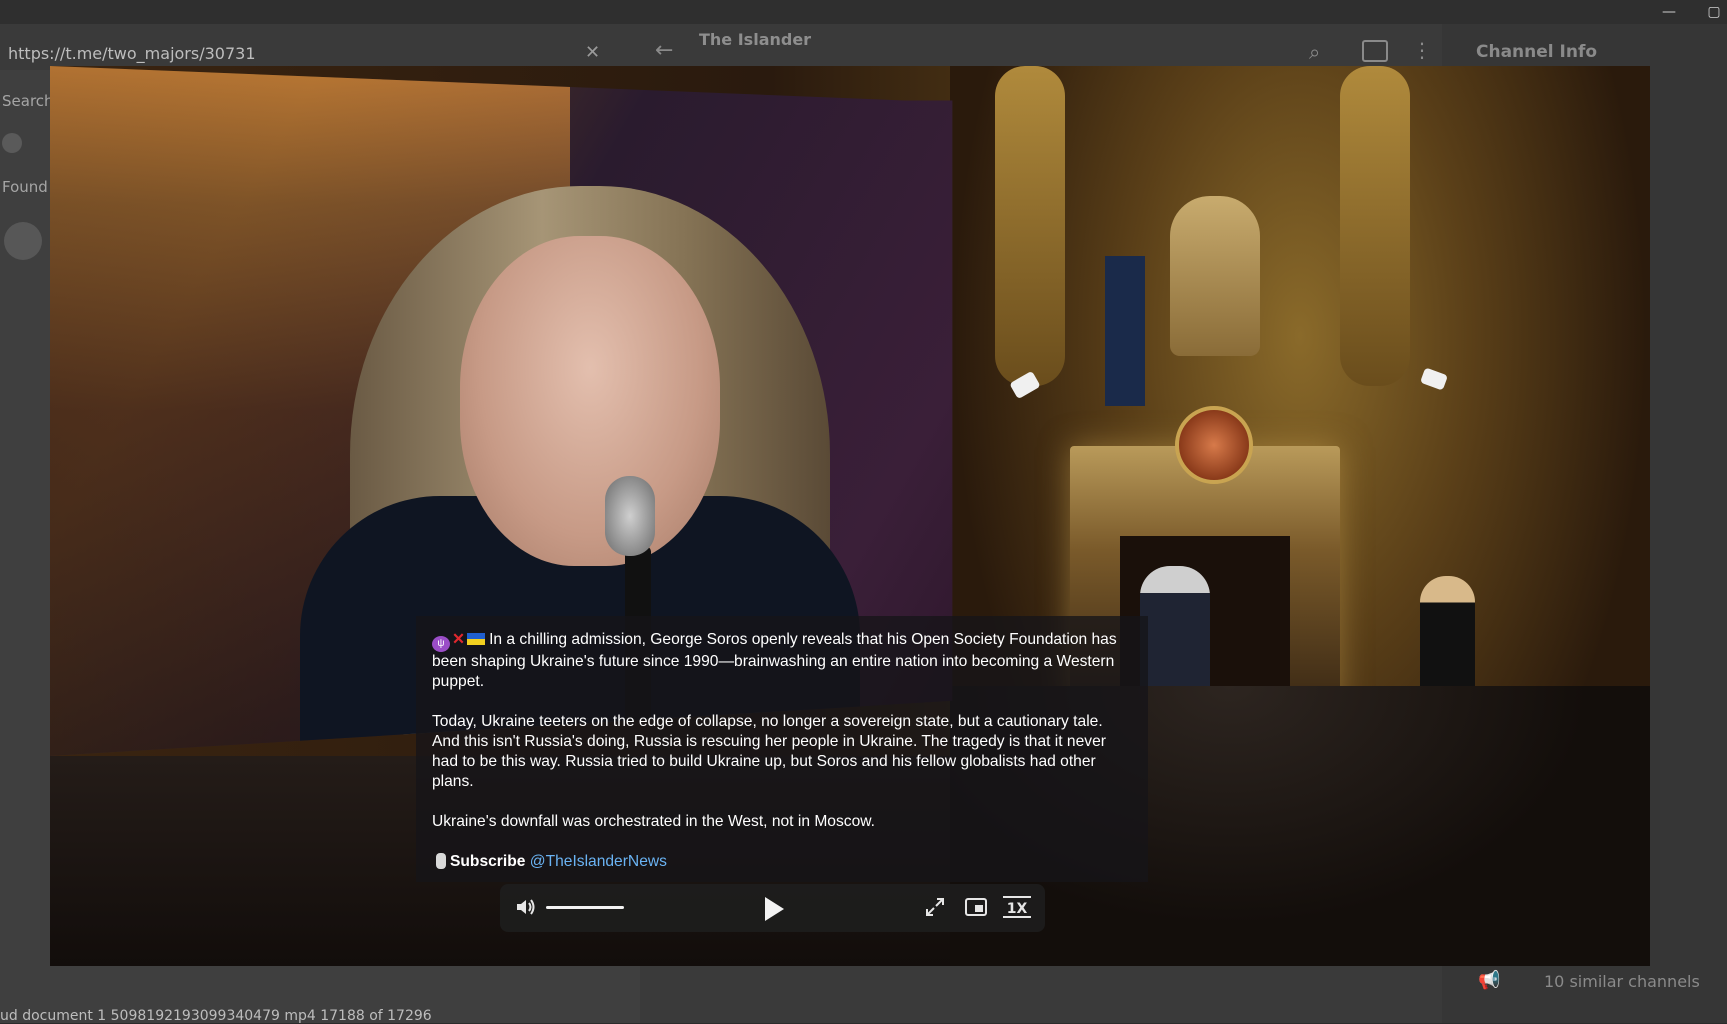  What do you see at coordinates (664, 50) in the screenshot?
I see `back-arrow-icon: ←` at bounding box center [664, 50].